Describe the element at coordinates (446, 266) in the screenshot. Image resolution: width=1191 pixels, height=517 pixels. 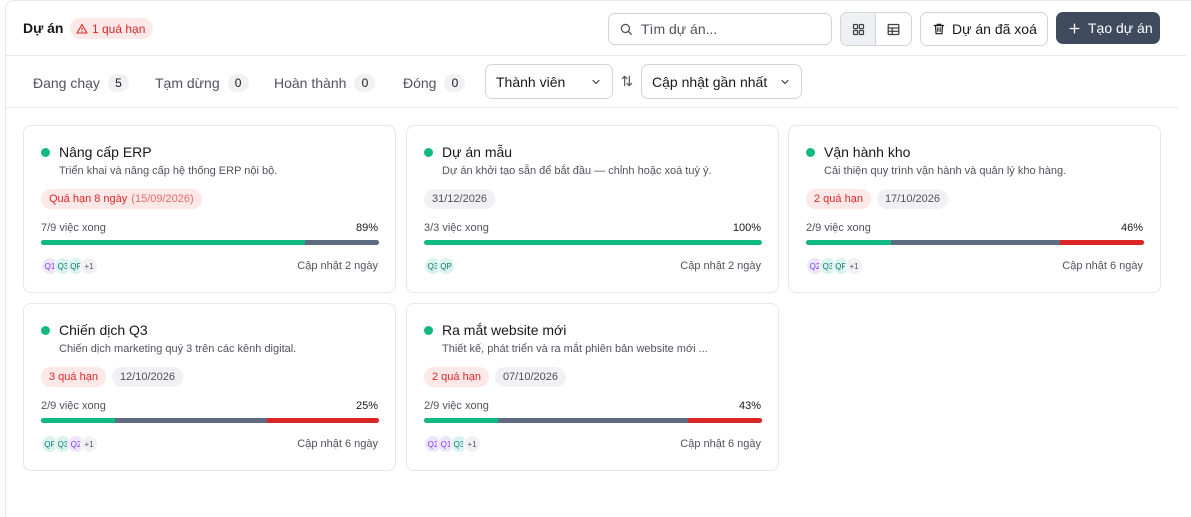
I see `avatar: QP` at that location.